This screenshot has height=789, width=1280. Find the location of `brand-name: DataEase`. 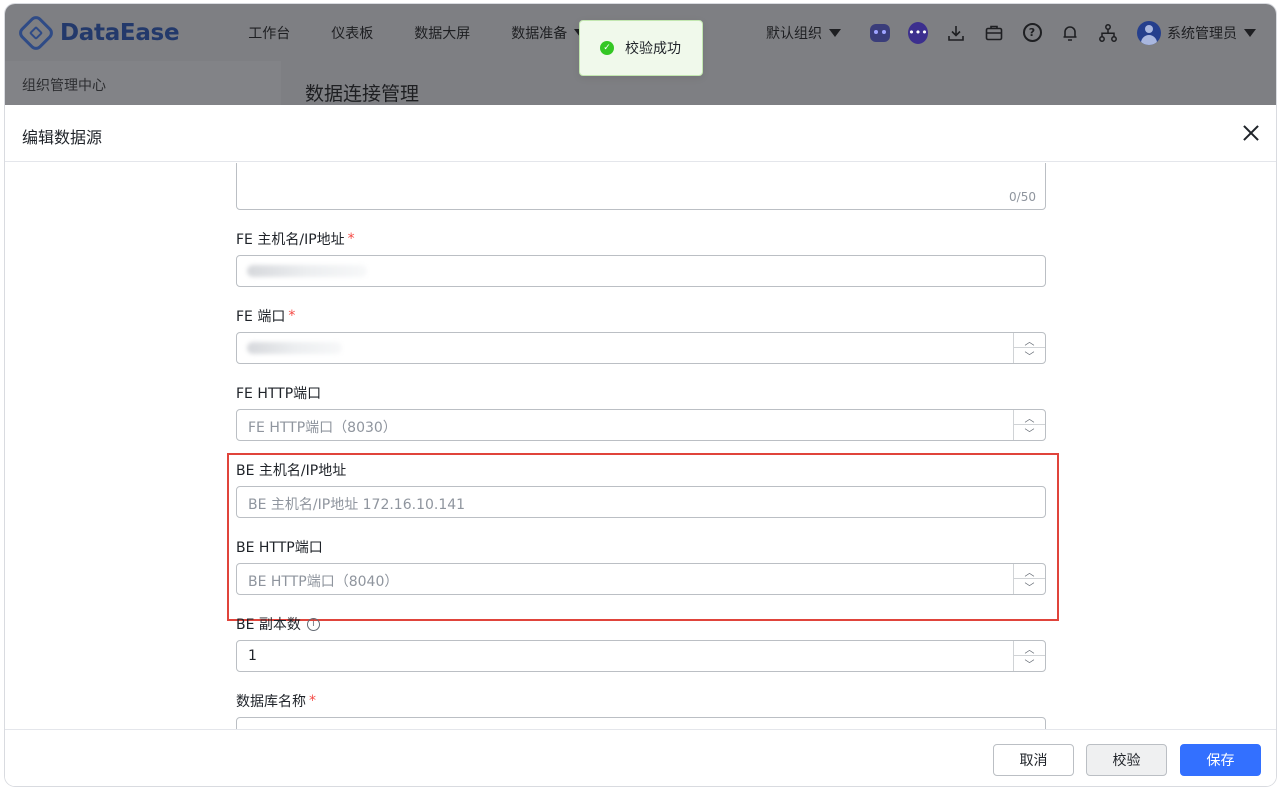

brand-name: DataEase is located at coordinates (120, 32).